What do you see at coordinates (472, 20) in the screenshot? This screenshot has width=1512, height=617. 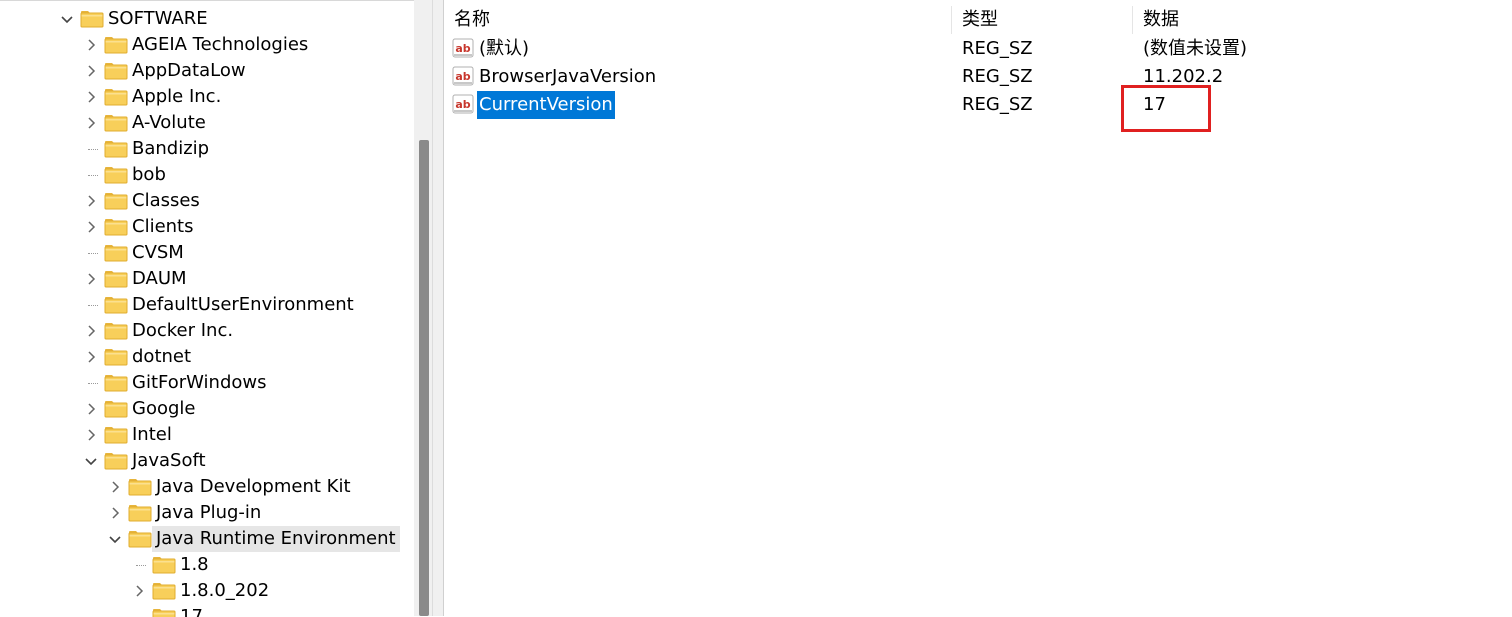 I see `column-header-name: 名称` at bounding box center [472, 20].